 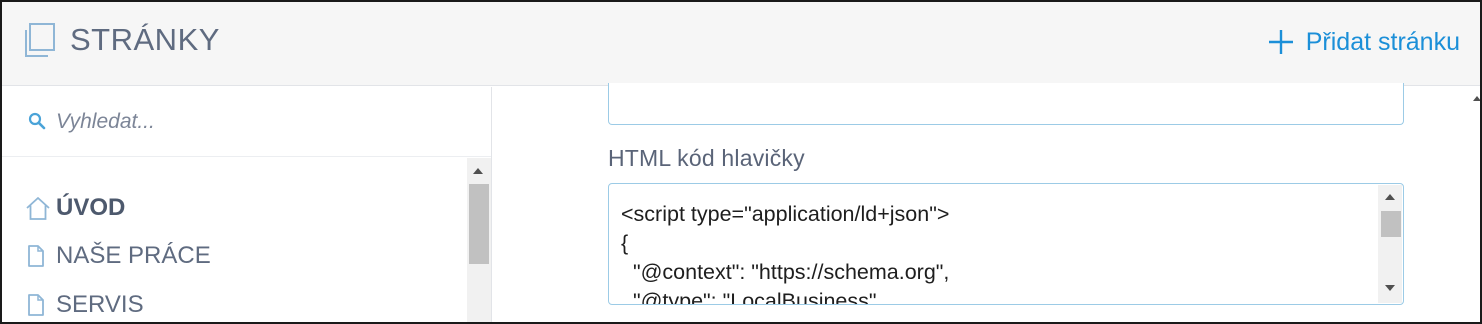 What do you see at coordinates (1476, 204) in the screenshot?
I see `page-scrollbar` at bounding box center [1476, 204].